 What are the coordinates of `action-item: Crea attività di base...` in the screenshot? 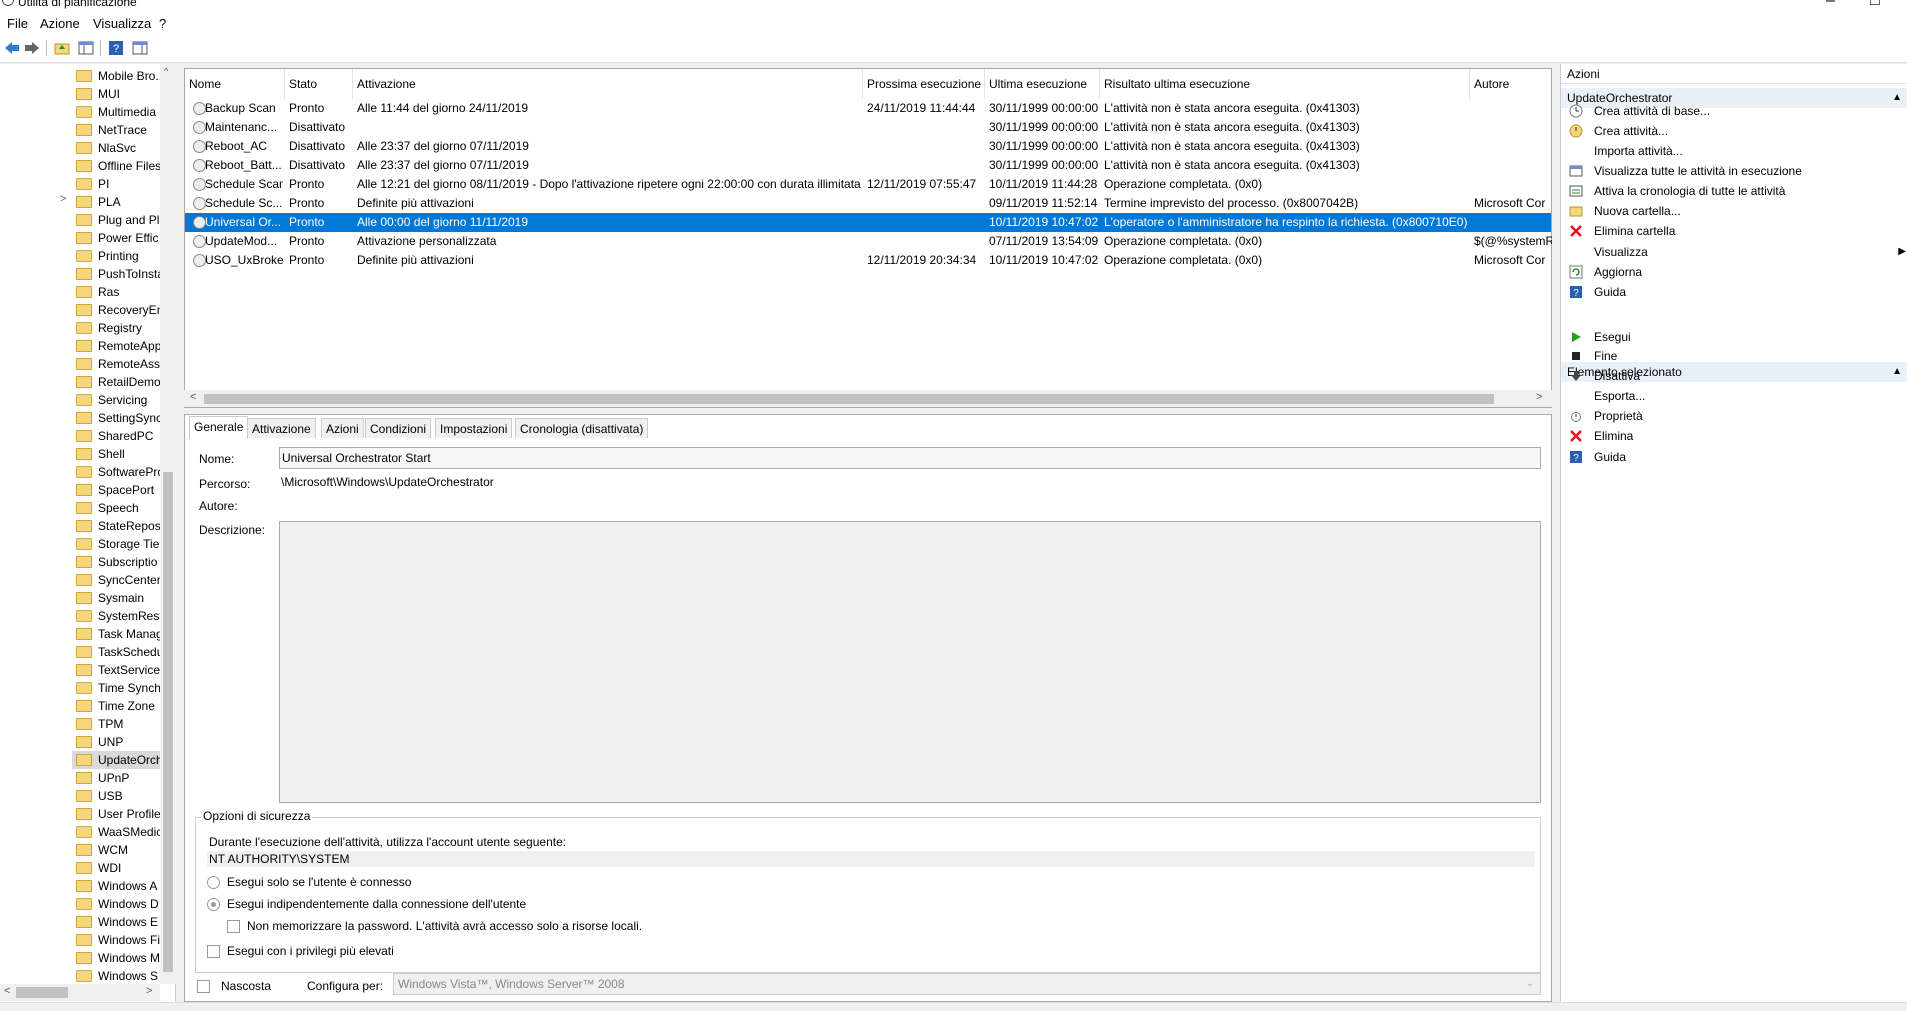 It's located at (1734, 111).